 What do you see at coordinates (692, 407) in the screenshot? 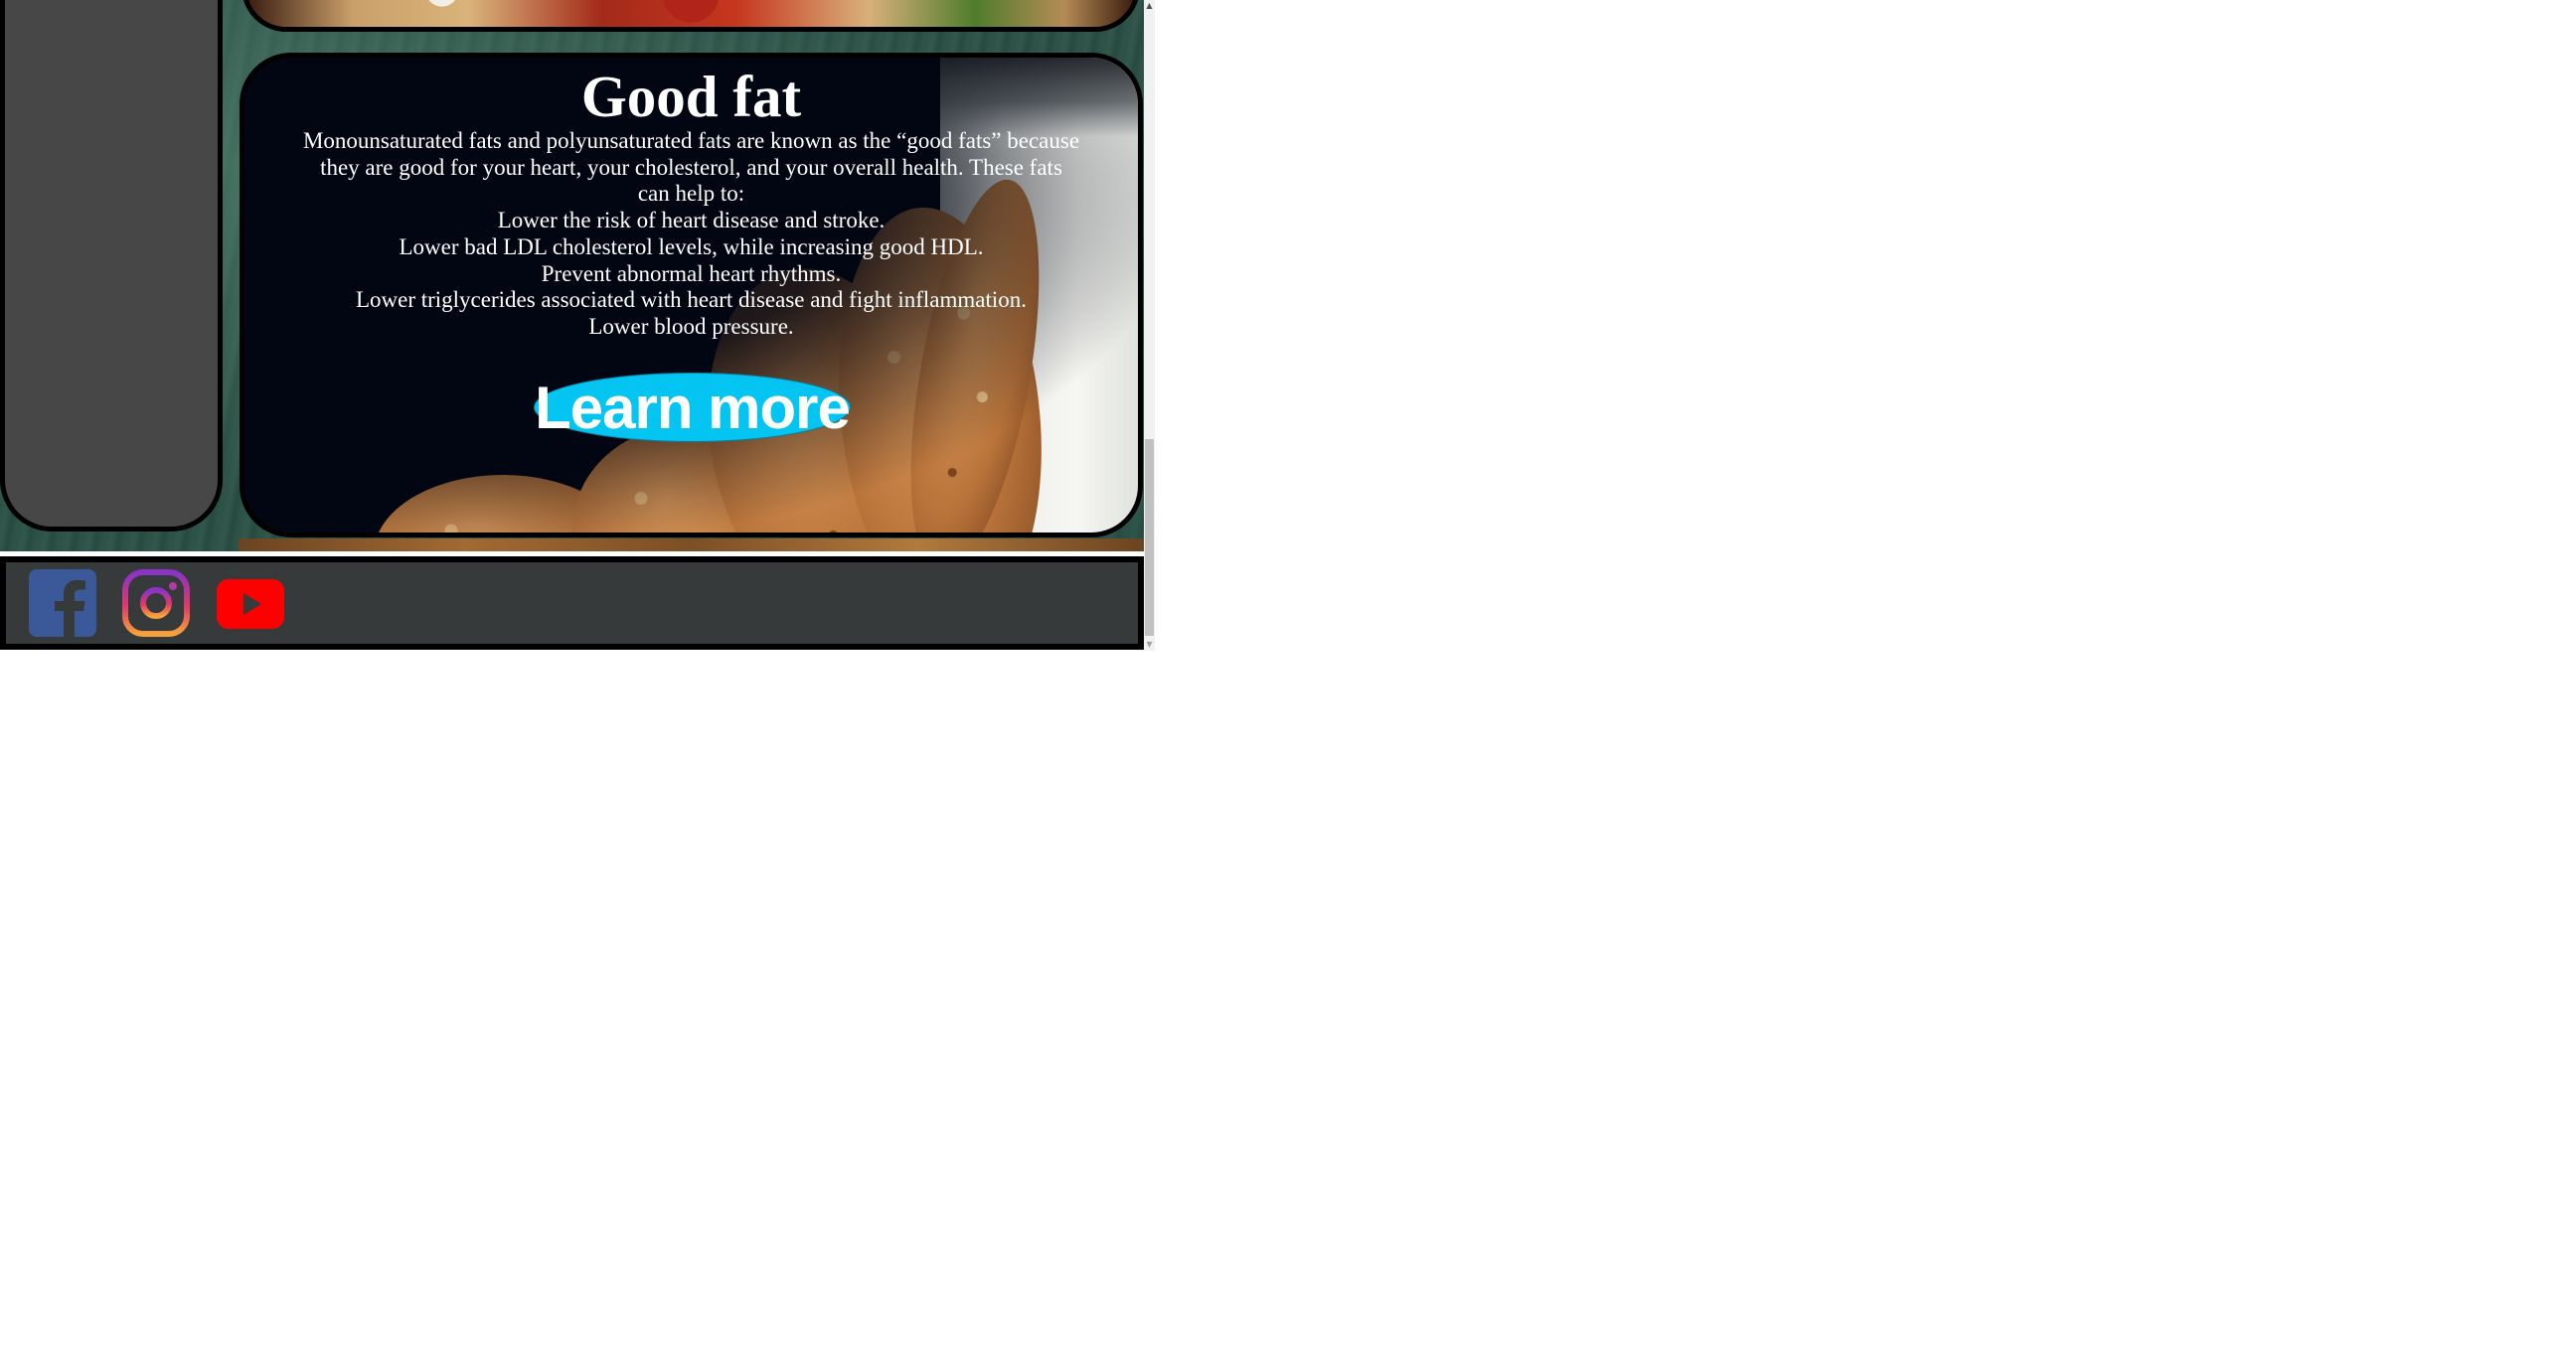
I see `learn-more-button: Learn more` at bounding box center [692, 407].